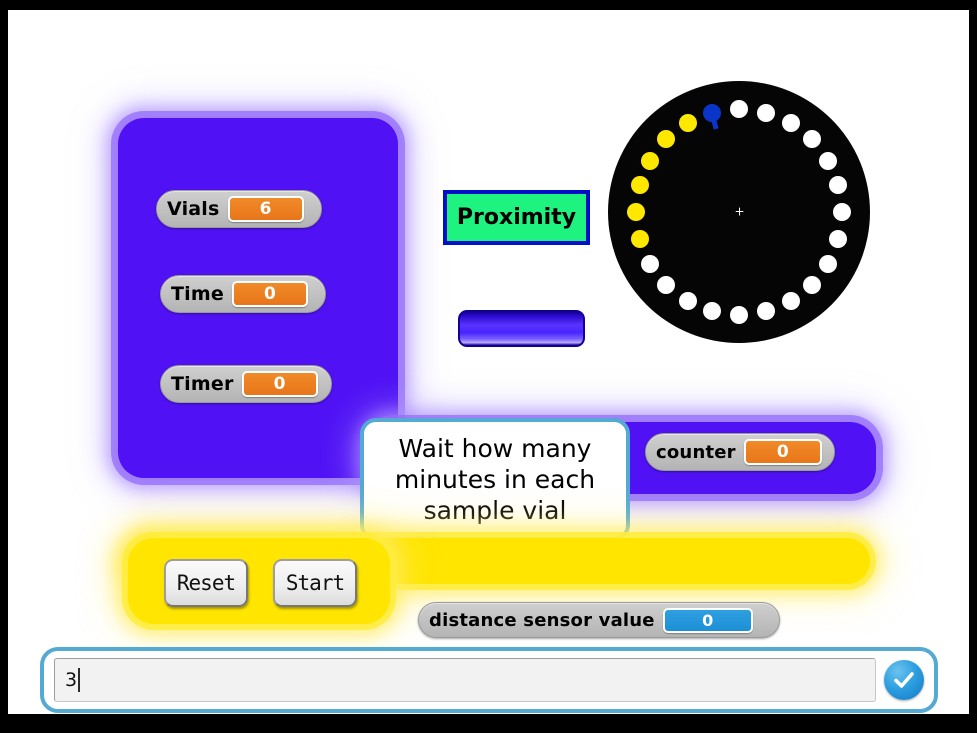 This screenshot has width=977, height=733. What do you see at coordinates (696, 452) in the screenshot?
I see `readout-counter-label: counter` at bounding box center [696, 452].